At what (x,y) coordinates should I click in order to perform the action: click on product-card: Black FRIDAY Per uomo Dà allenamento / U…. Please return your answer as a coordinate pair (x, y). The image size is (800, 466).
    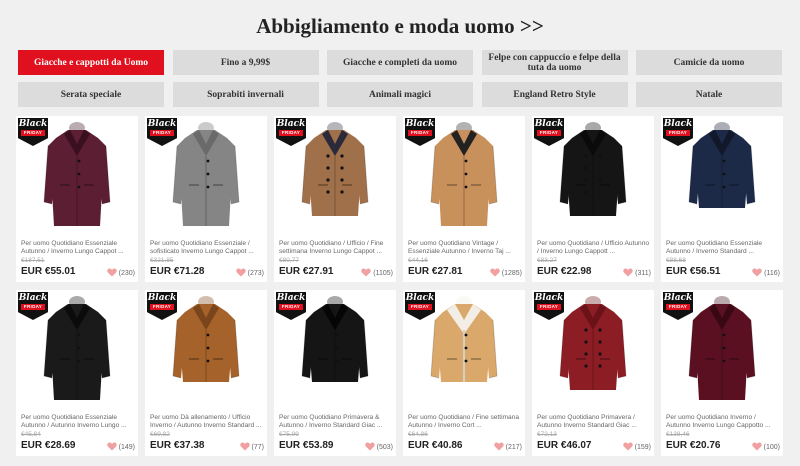
    Looking at the image, I should click on (206, 373).